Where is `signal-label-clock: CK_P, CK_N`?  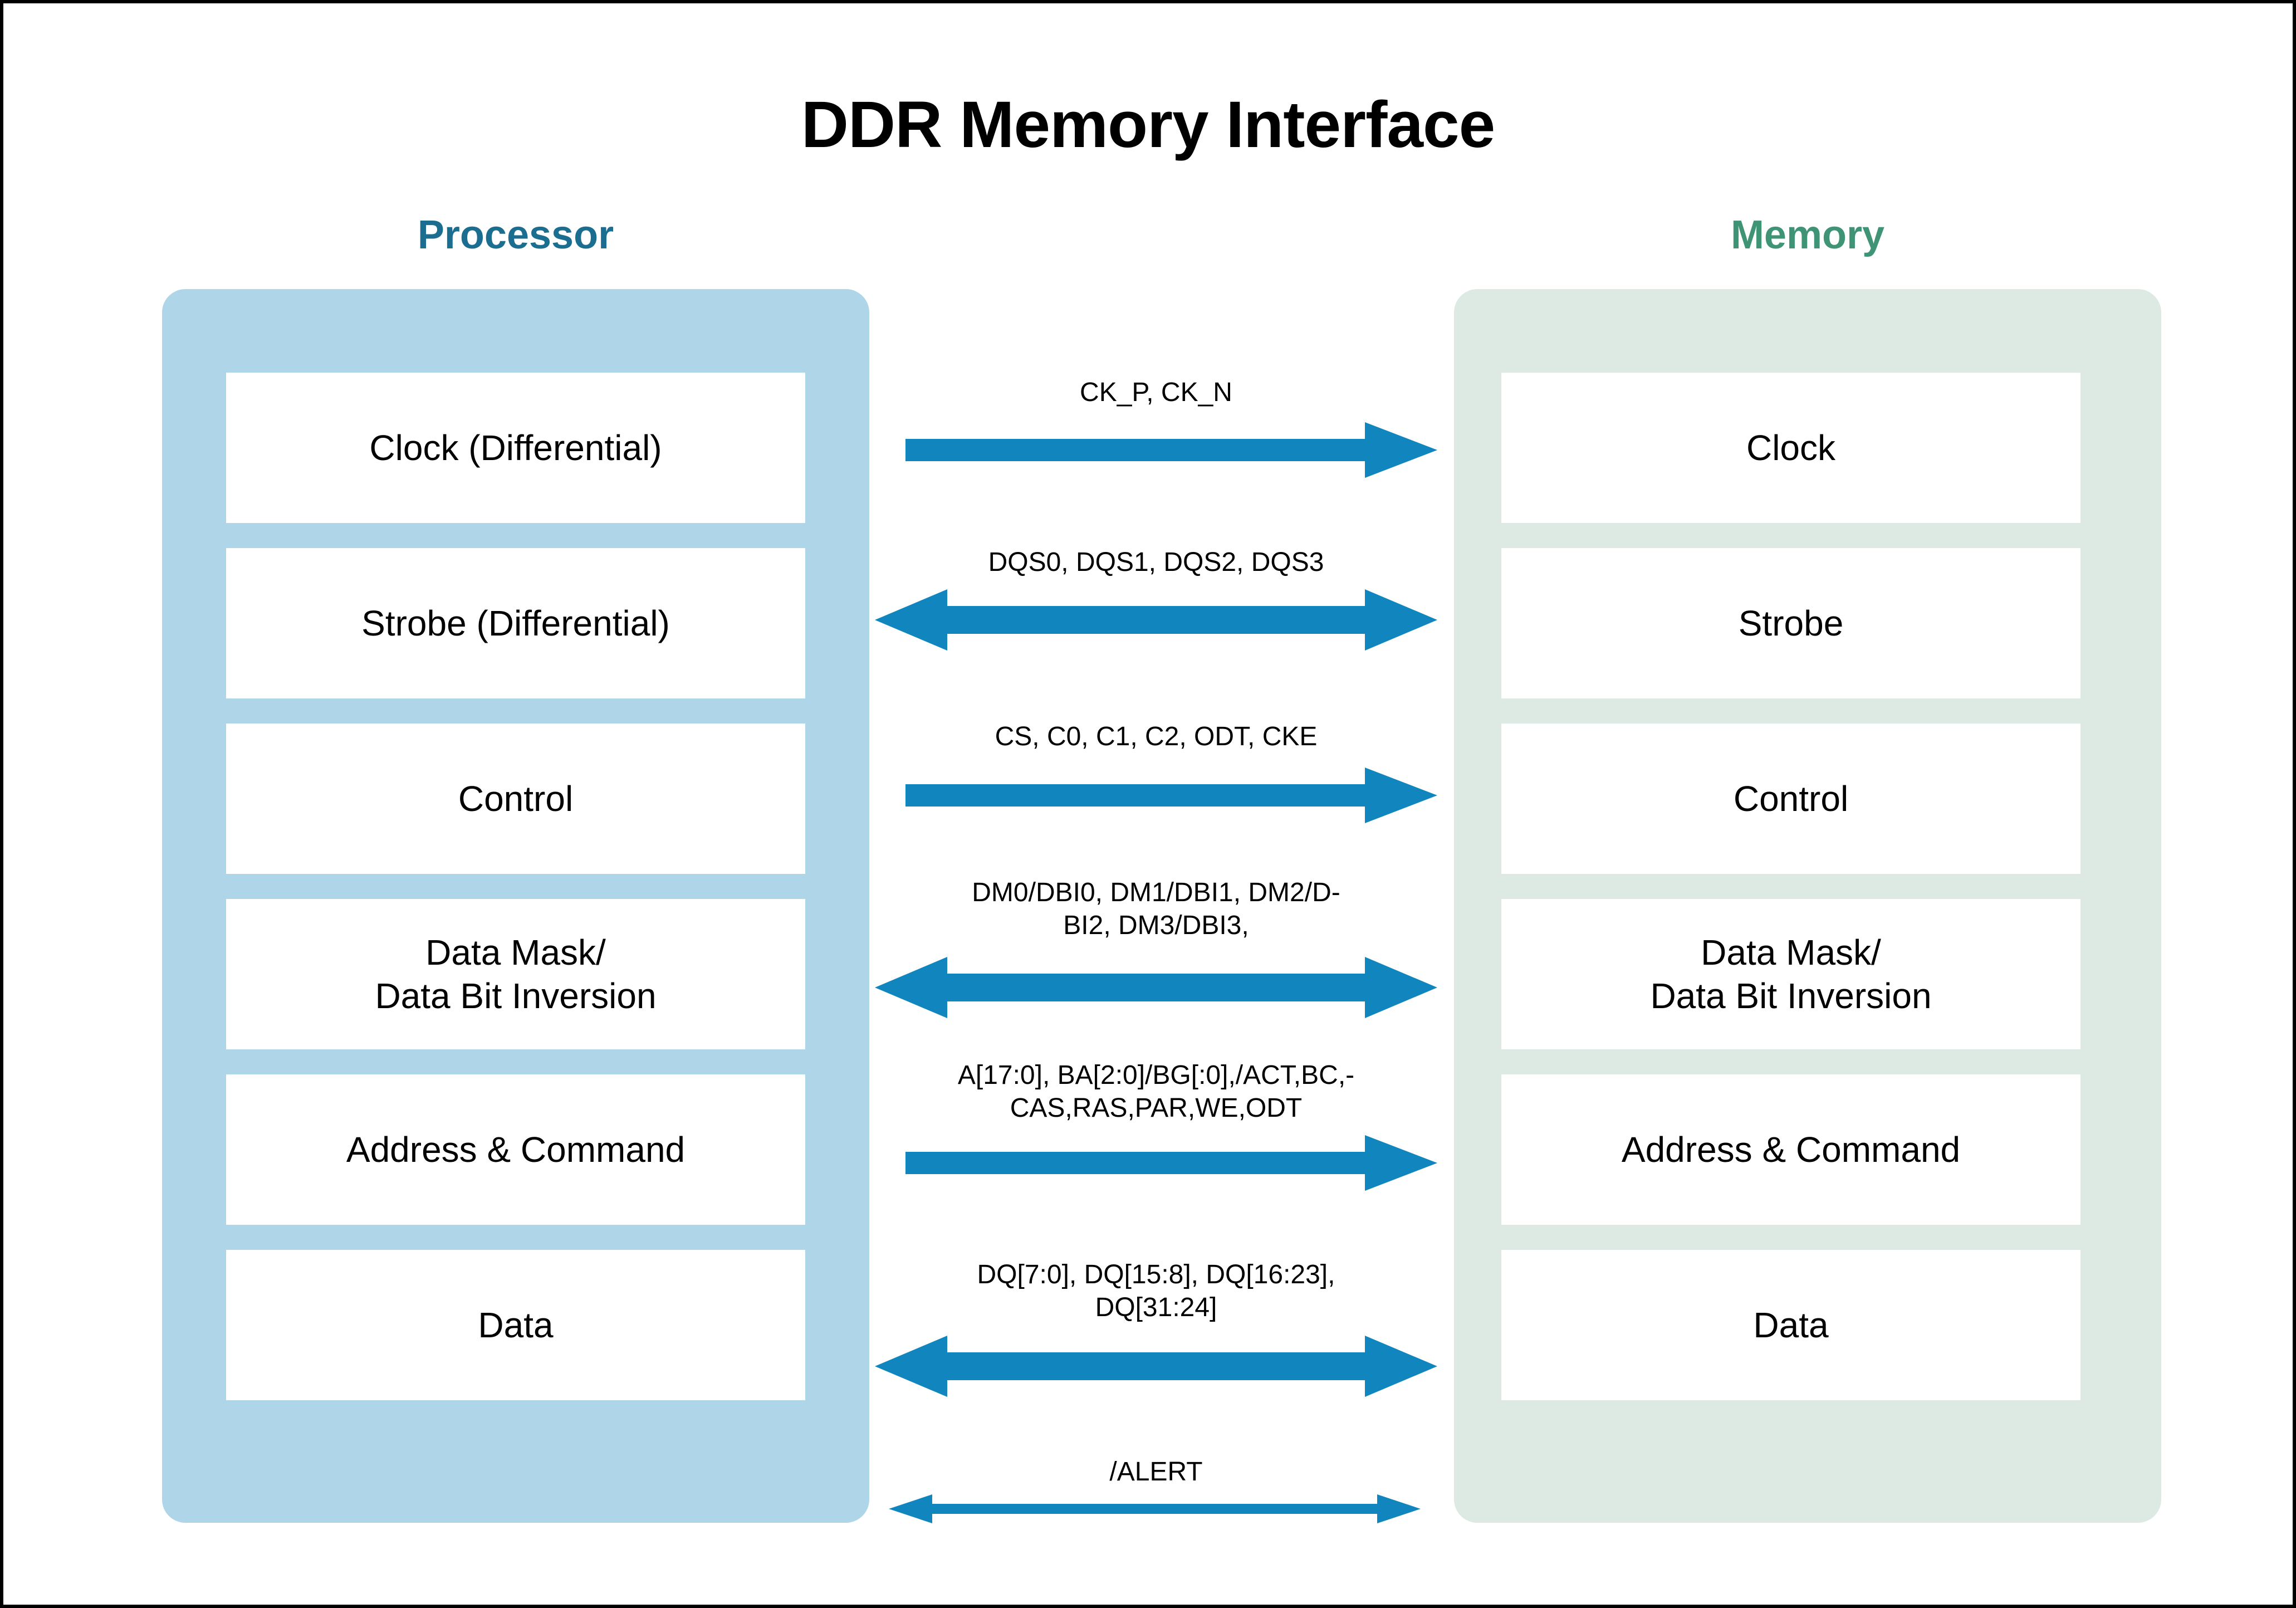 signal-label-clock: CK_P, CK_N is located at coordinates (1156, 392).